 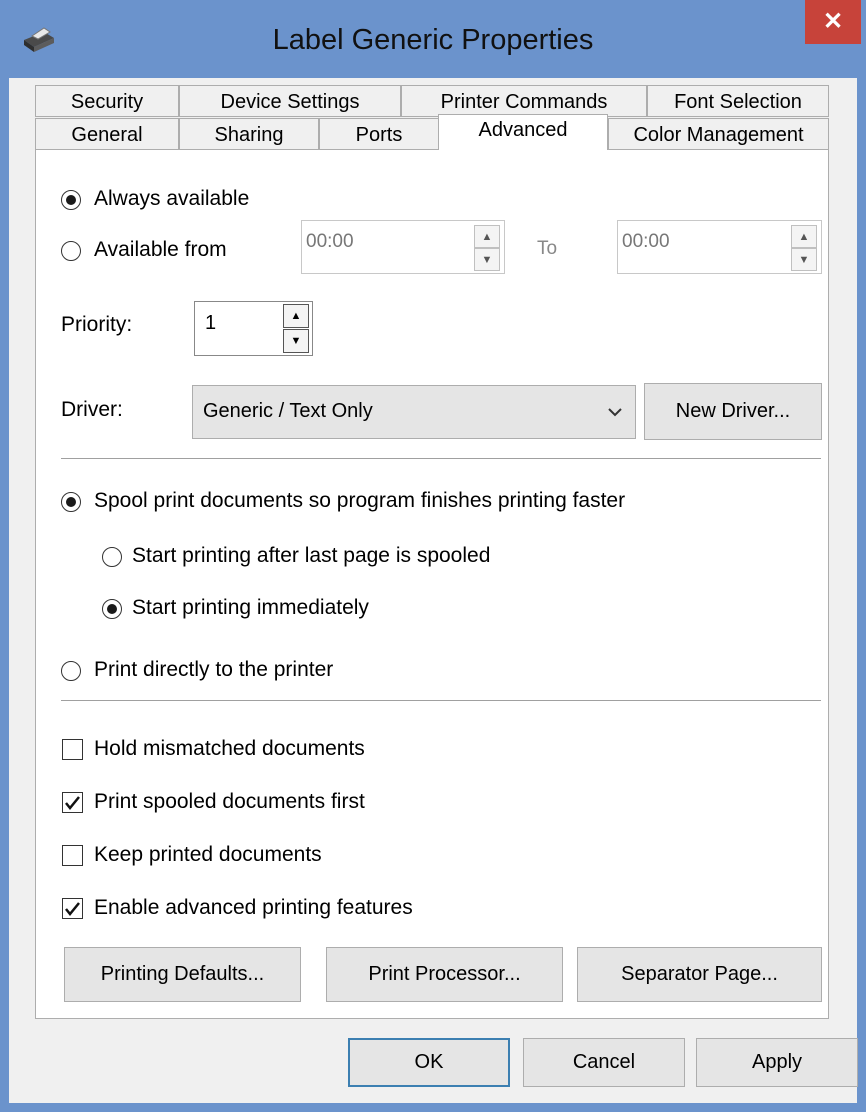 I want to click on start-immediately-label: Start printing immediately, so click(x=250, y=607).